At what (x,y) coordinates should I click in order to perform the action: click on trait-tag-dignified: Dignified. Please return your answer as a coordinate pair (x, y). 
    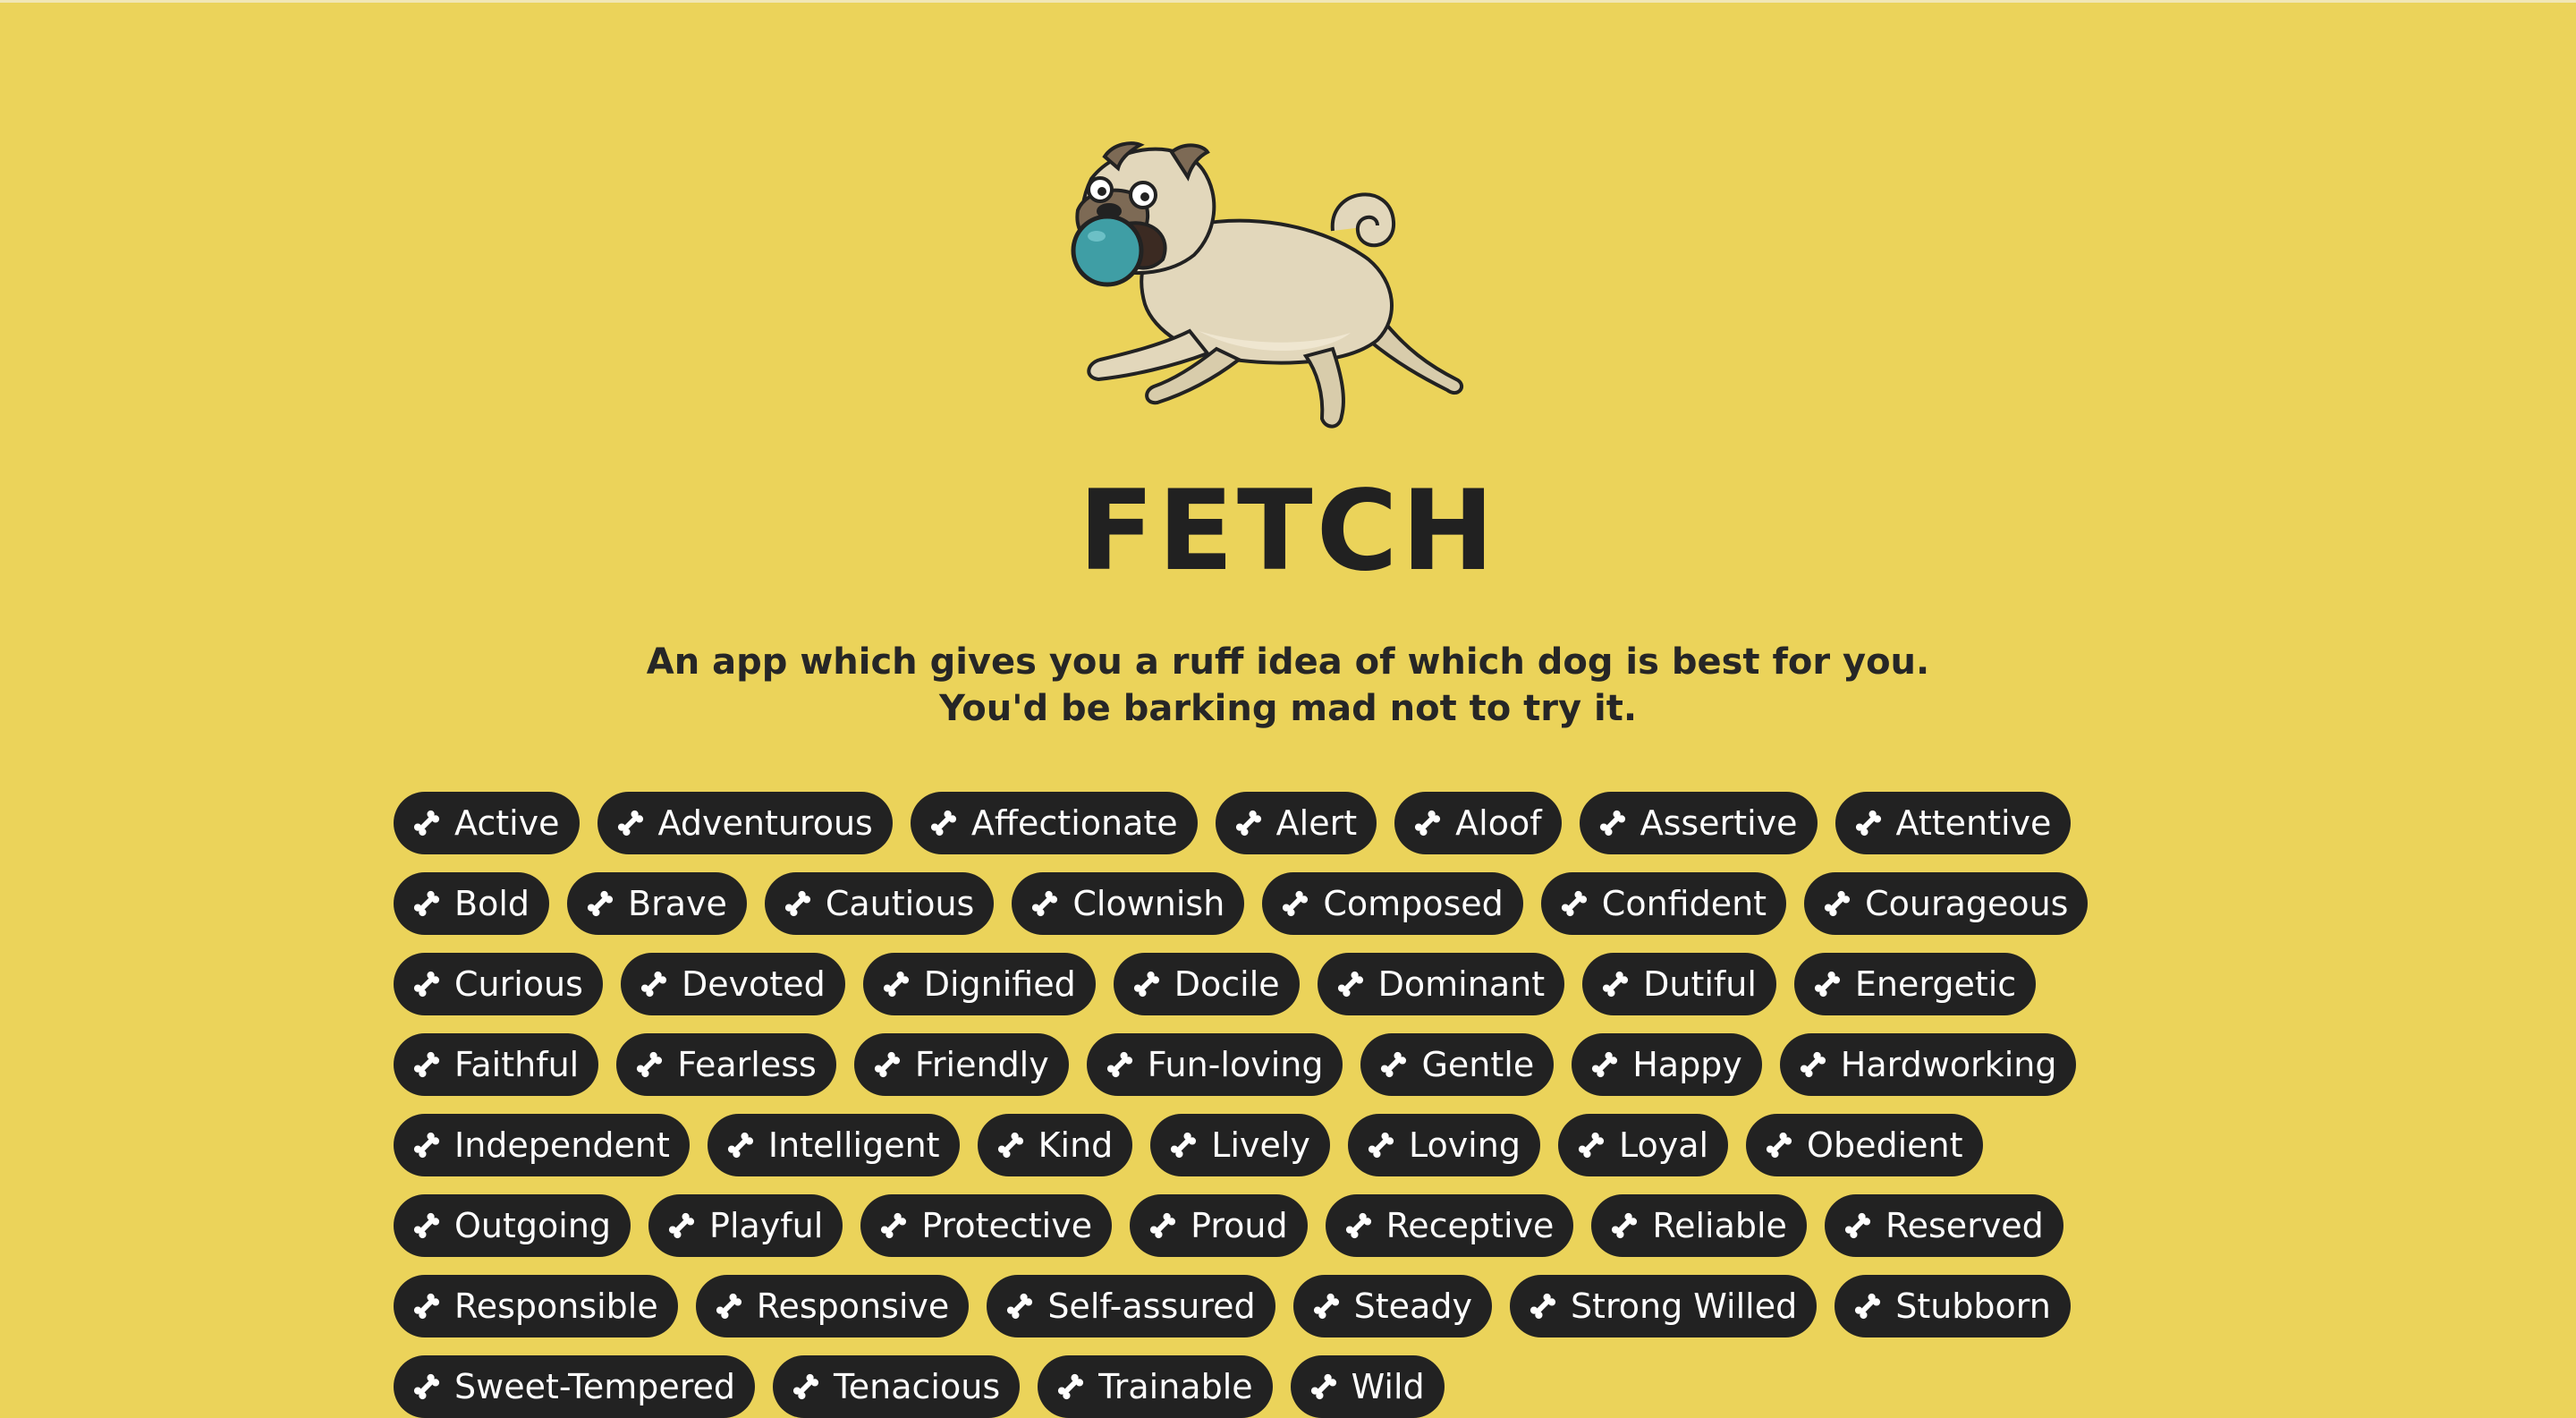
    Looking at the image, I should click on (979, 984).